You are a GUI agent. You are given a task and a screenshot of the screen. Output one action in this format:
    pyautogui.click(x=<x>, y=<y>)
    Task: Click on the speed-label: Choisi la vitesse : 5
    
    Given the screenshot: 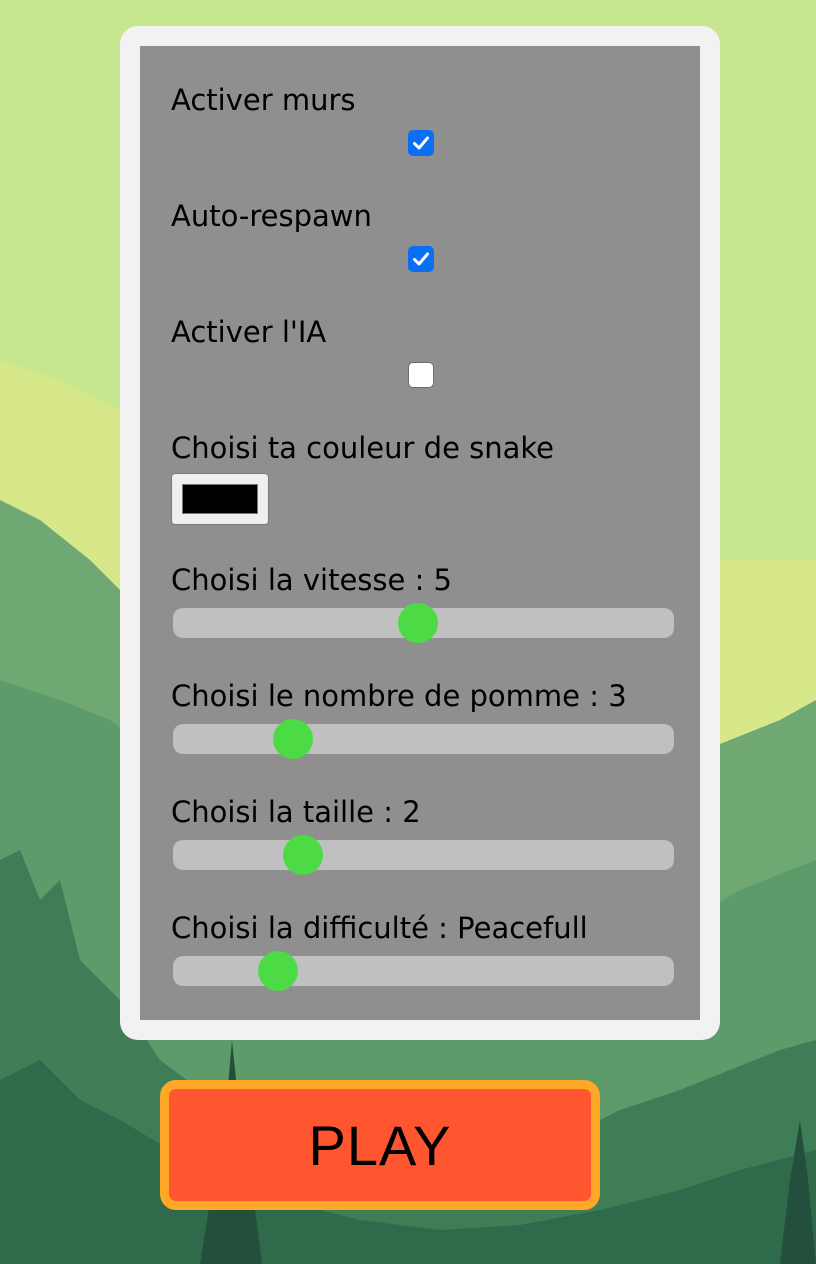 What is the action you would take?
    pyautogui.click(x=312, y=580)
    